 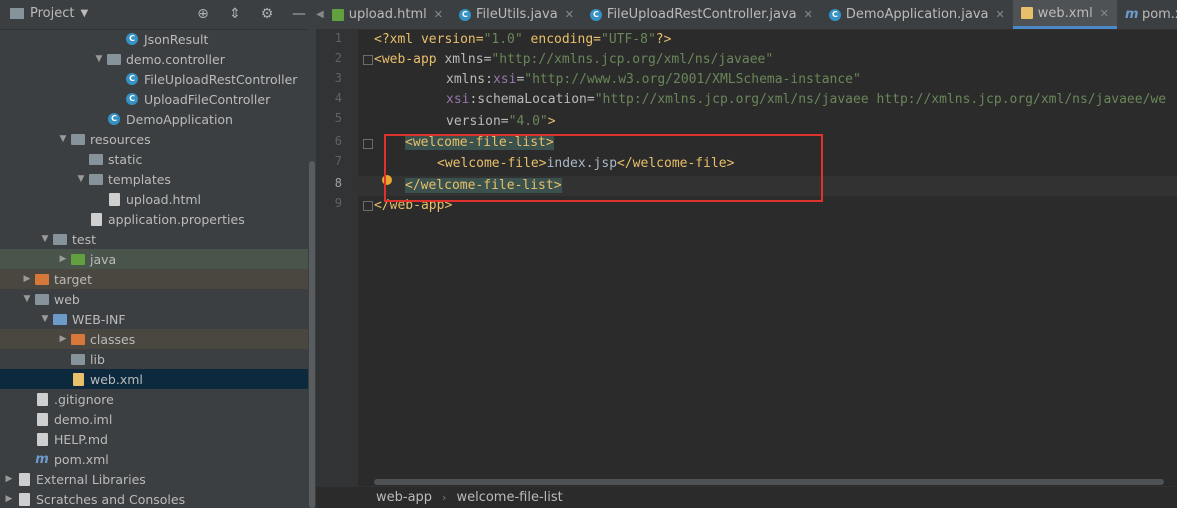 What do you see at coordinates (267, 14) in the screenshot?
I see `gear-icon: ⚙` at bounding box center [267, 14].